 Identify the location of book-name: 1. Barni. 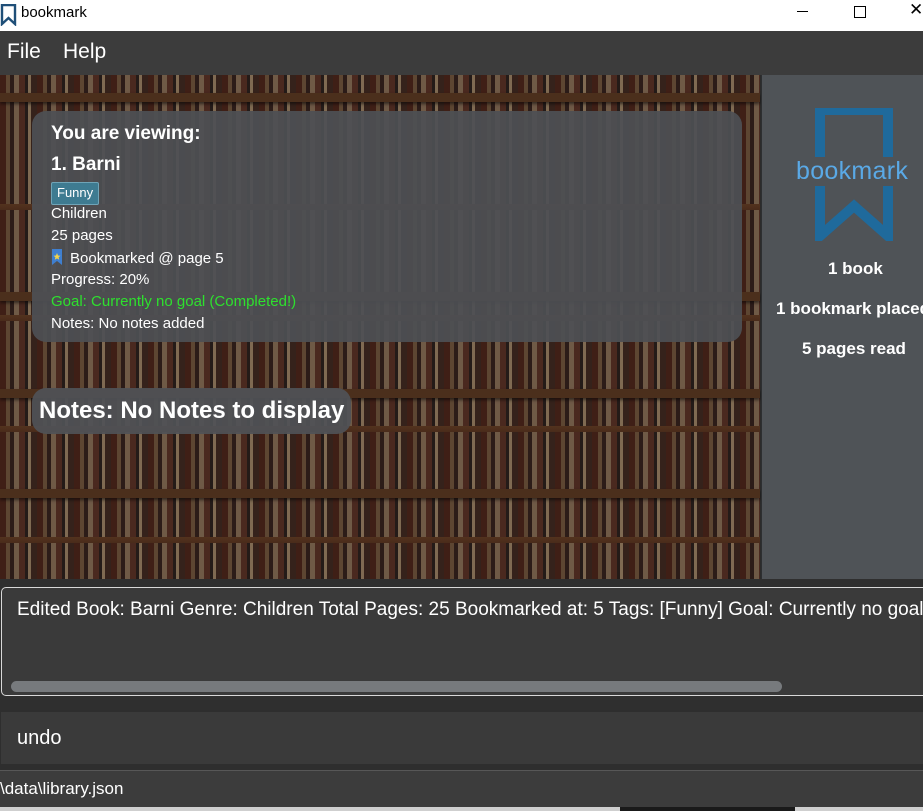
(86, 164).